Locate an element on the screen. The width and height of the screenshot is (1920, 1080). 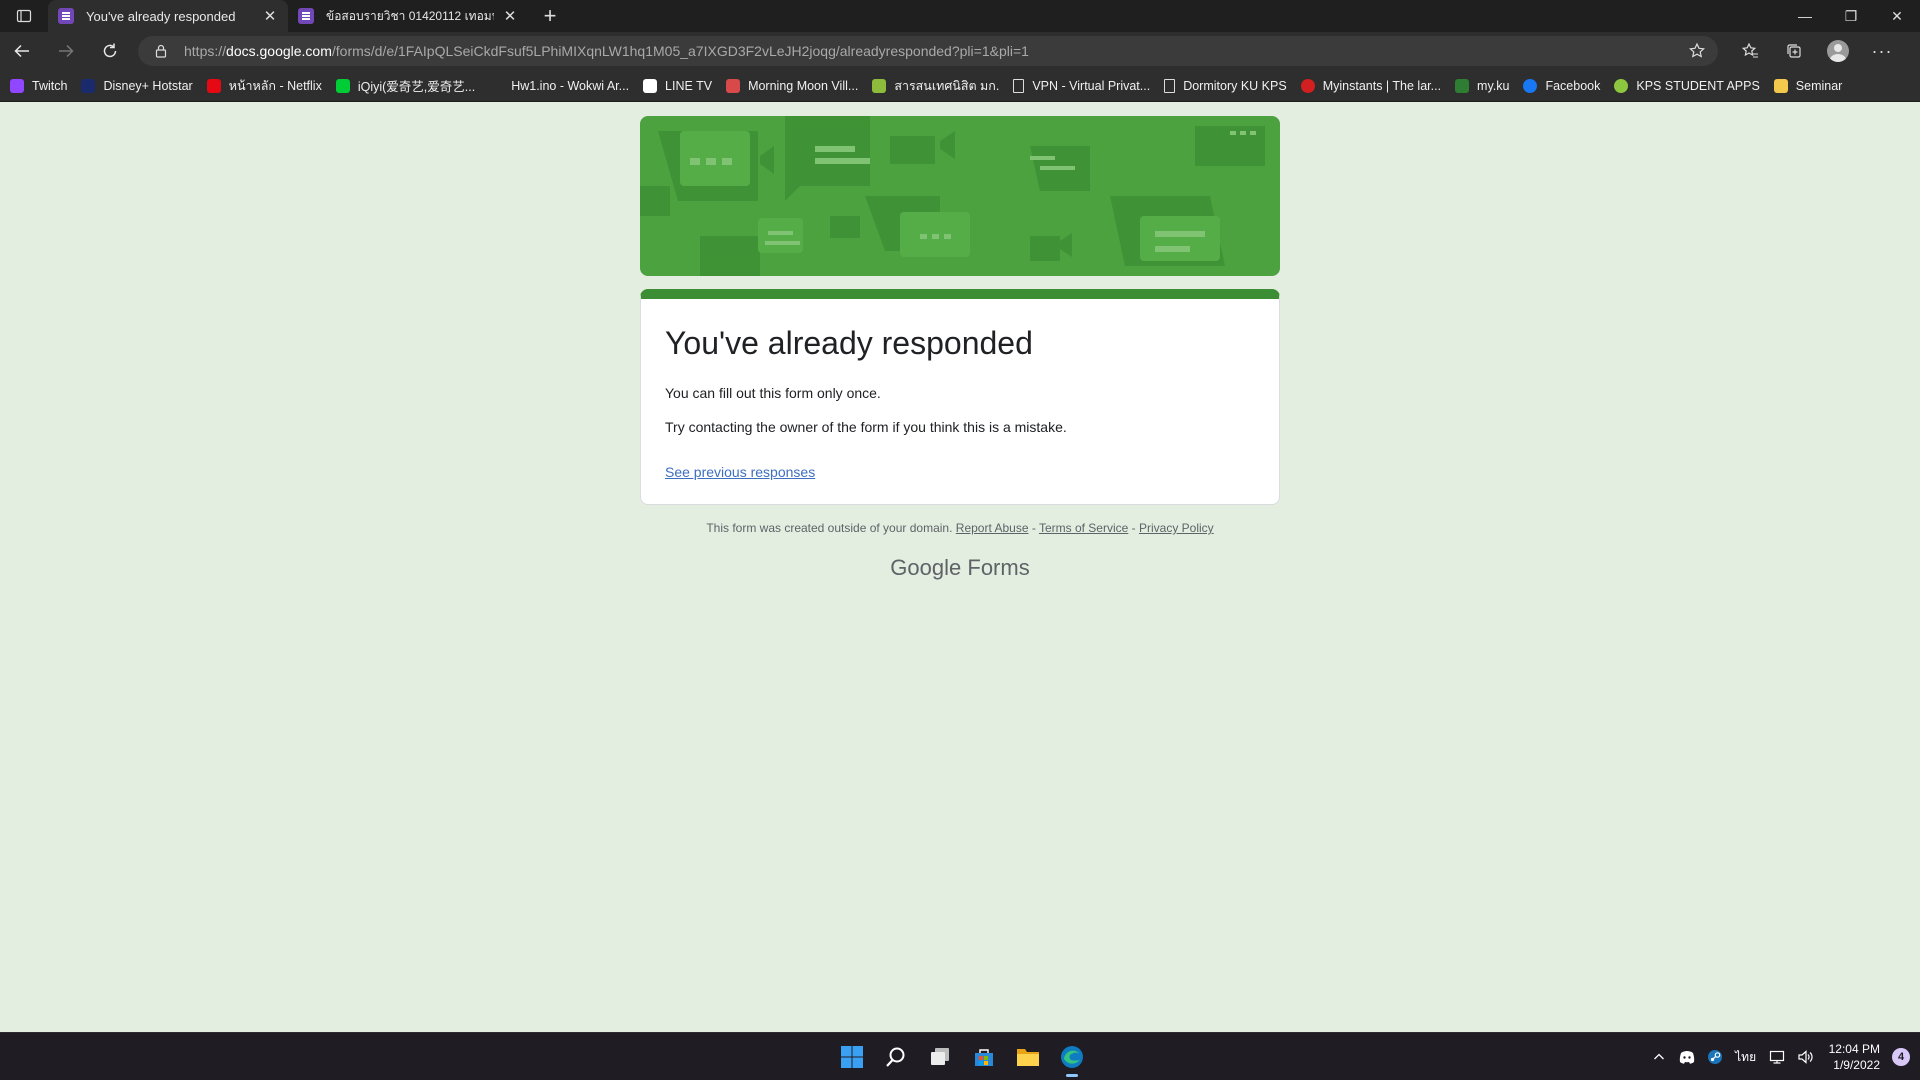
collections-icon is located at coordinates (1794, 51).